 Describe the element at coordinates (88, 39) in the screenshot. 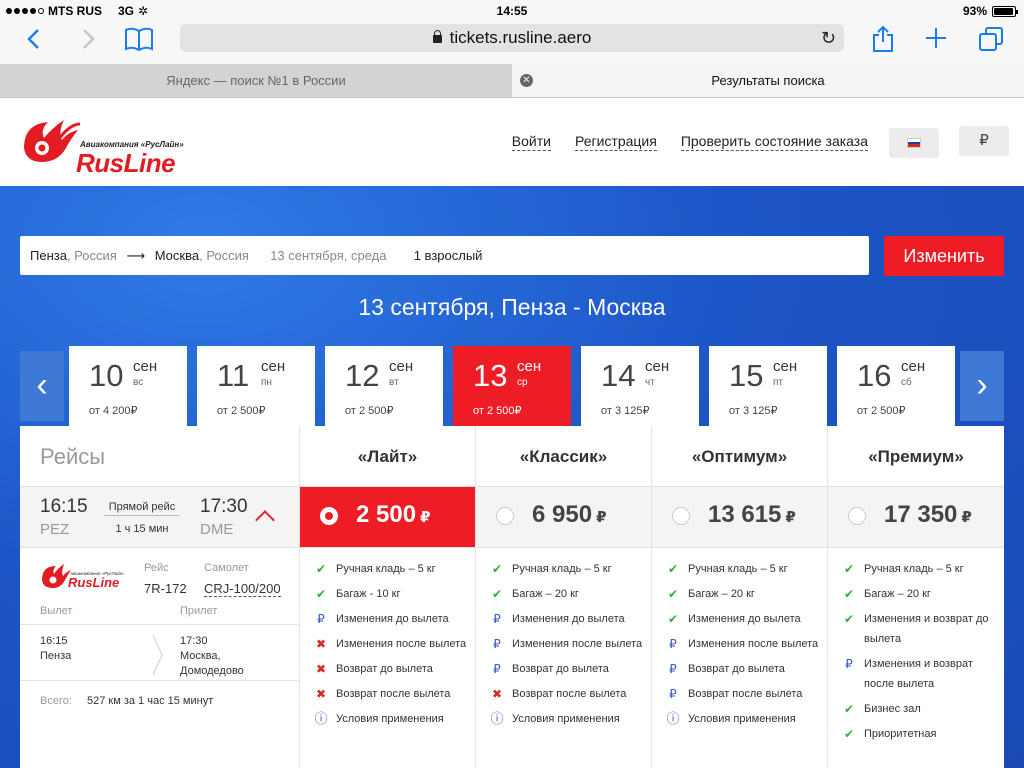

I see `forward-icon` at that location.